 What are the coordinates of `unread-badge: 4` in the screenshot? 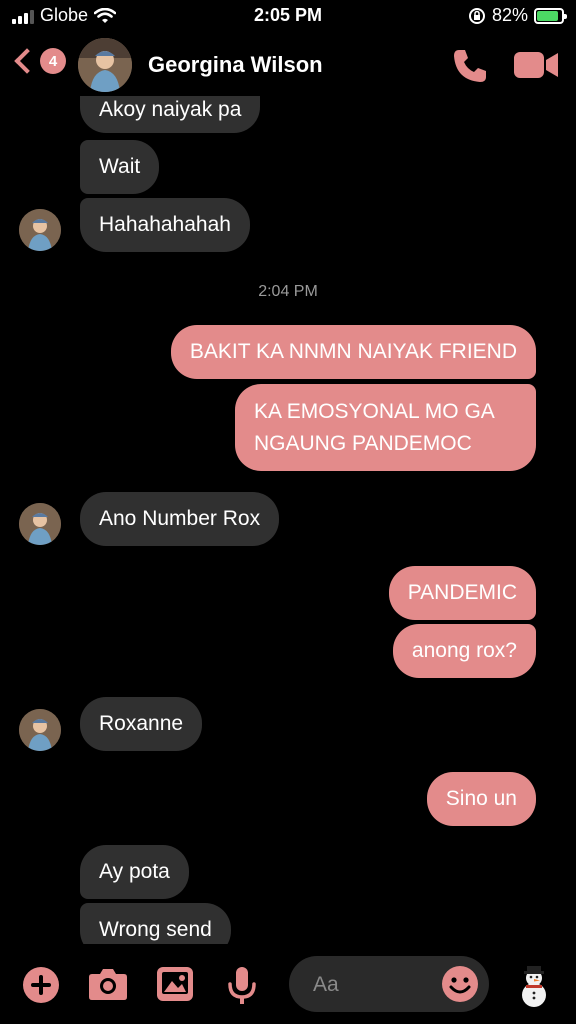 It's located at (53, 61).